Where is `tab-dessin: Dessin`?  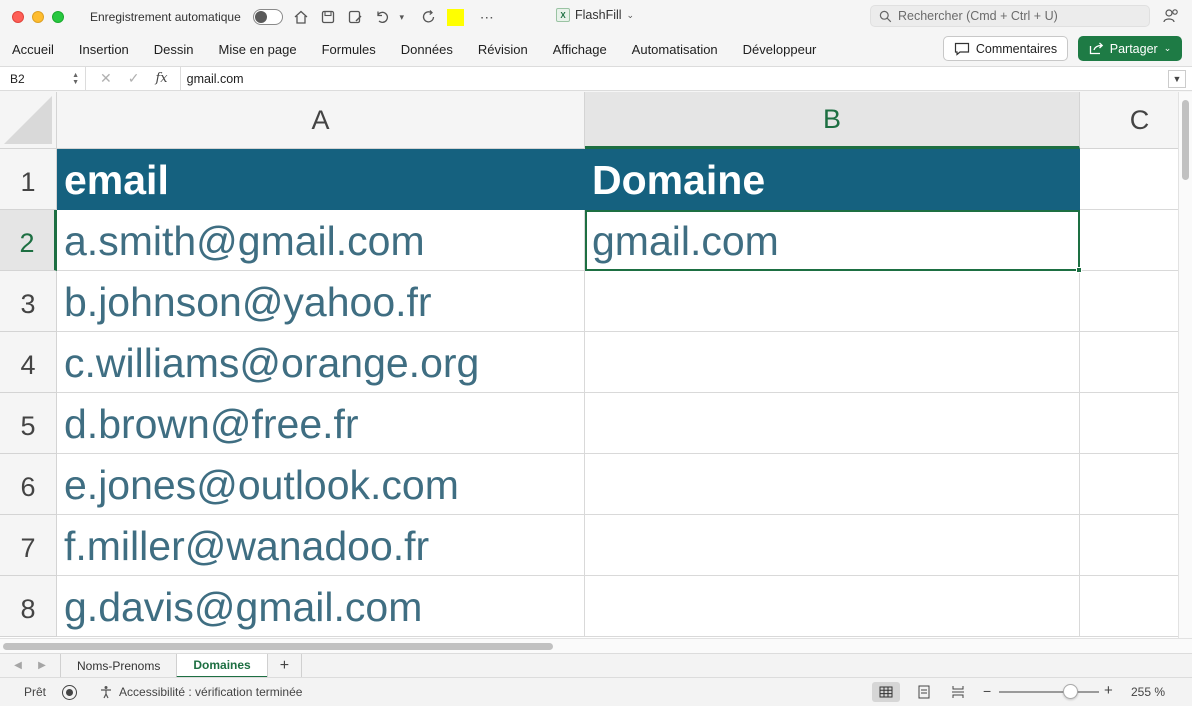 tab-dessin: Dessin is located at coordinates (173, 49).